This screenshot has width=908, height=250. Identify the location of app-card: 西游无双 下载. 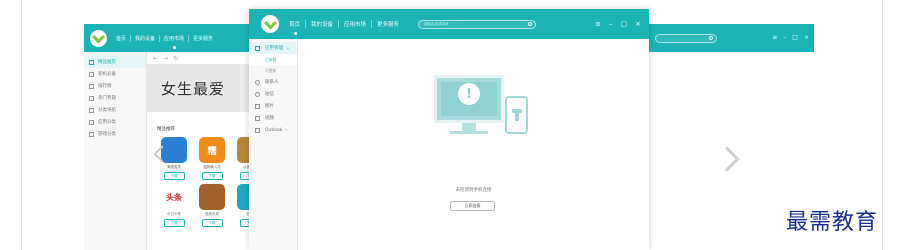
(212, 205).